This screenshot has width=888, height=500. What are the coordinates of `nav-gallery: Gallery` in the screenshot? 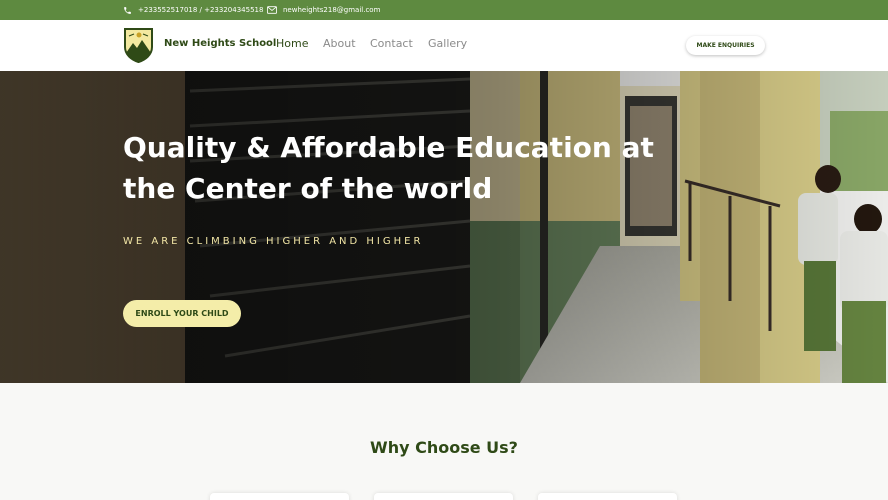 It's located at (447, 43).